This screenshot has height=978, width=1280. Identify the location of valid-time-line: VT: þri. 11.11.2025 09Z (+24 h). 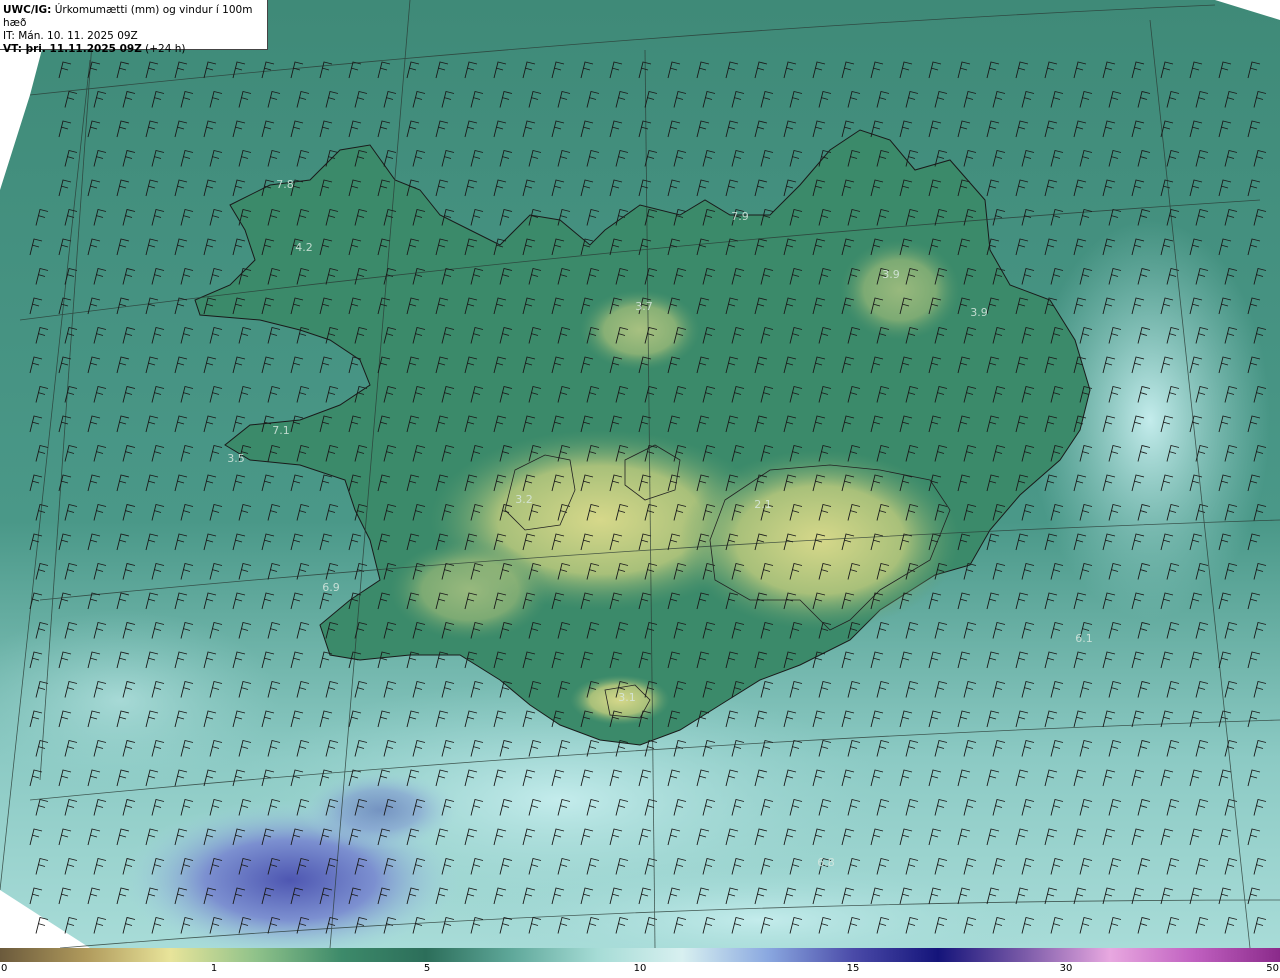
(133, 49).